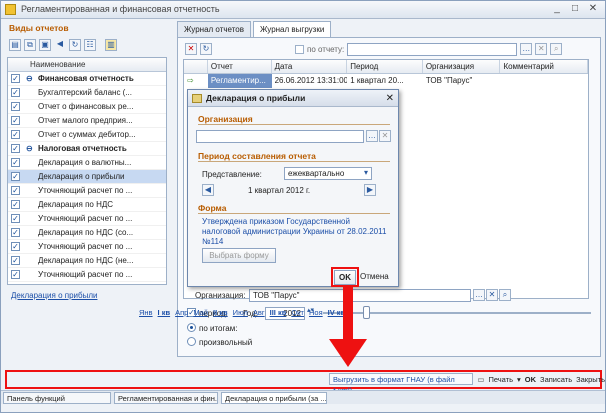 The height and width of the screenshot is (413, 606). What do you see at coordinates (191, 327) in the screenshot?
I see `by-totals-radio` at bounding box center [191, 327].